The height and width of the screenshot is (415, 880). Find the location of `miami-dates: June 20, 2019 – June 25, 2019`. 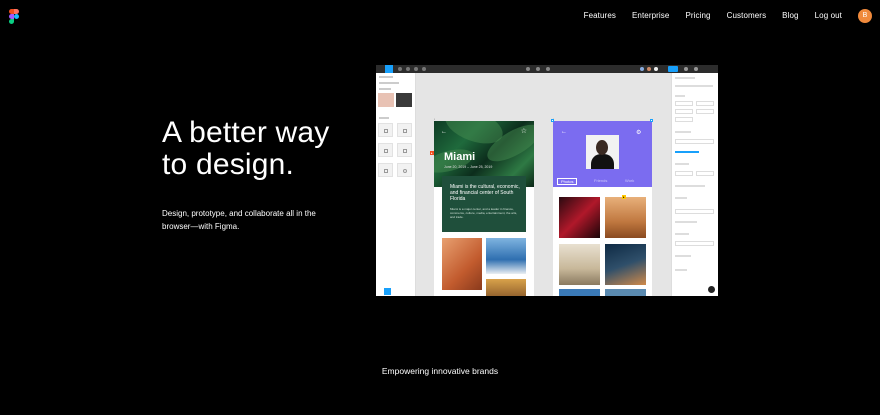

miami-dates: June 20, 2019 – June 25, 2019 is located at coordinates (468, 167).